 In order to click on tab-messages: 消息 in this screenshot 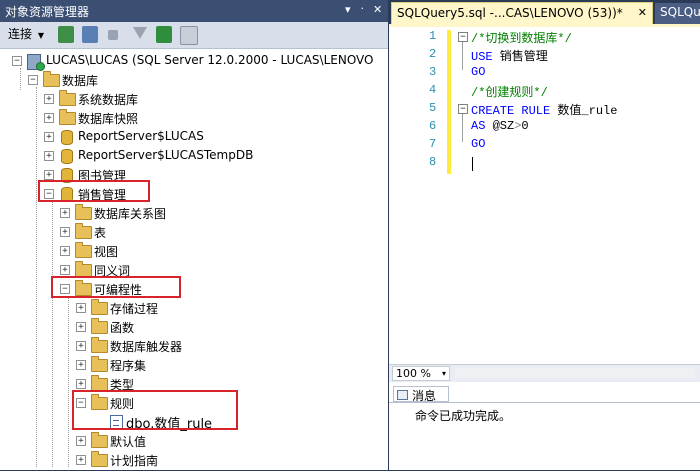, I will do `click(421, 394)`.